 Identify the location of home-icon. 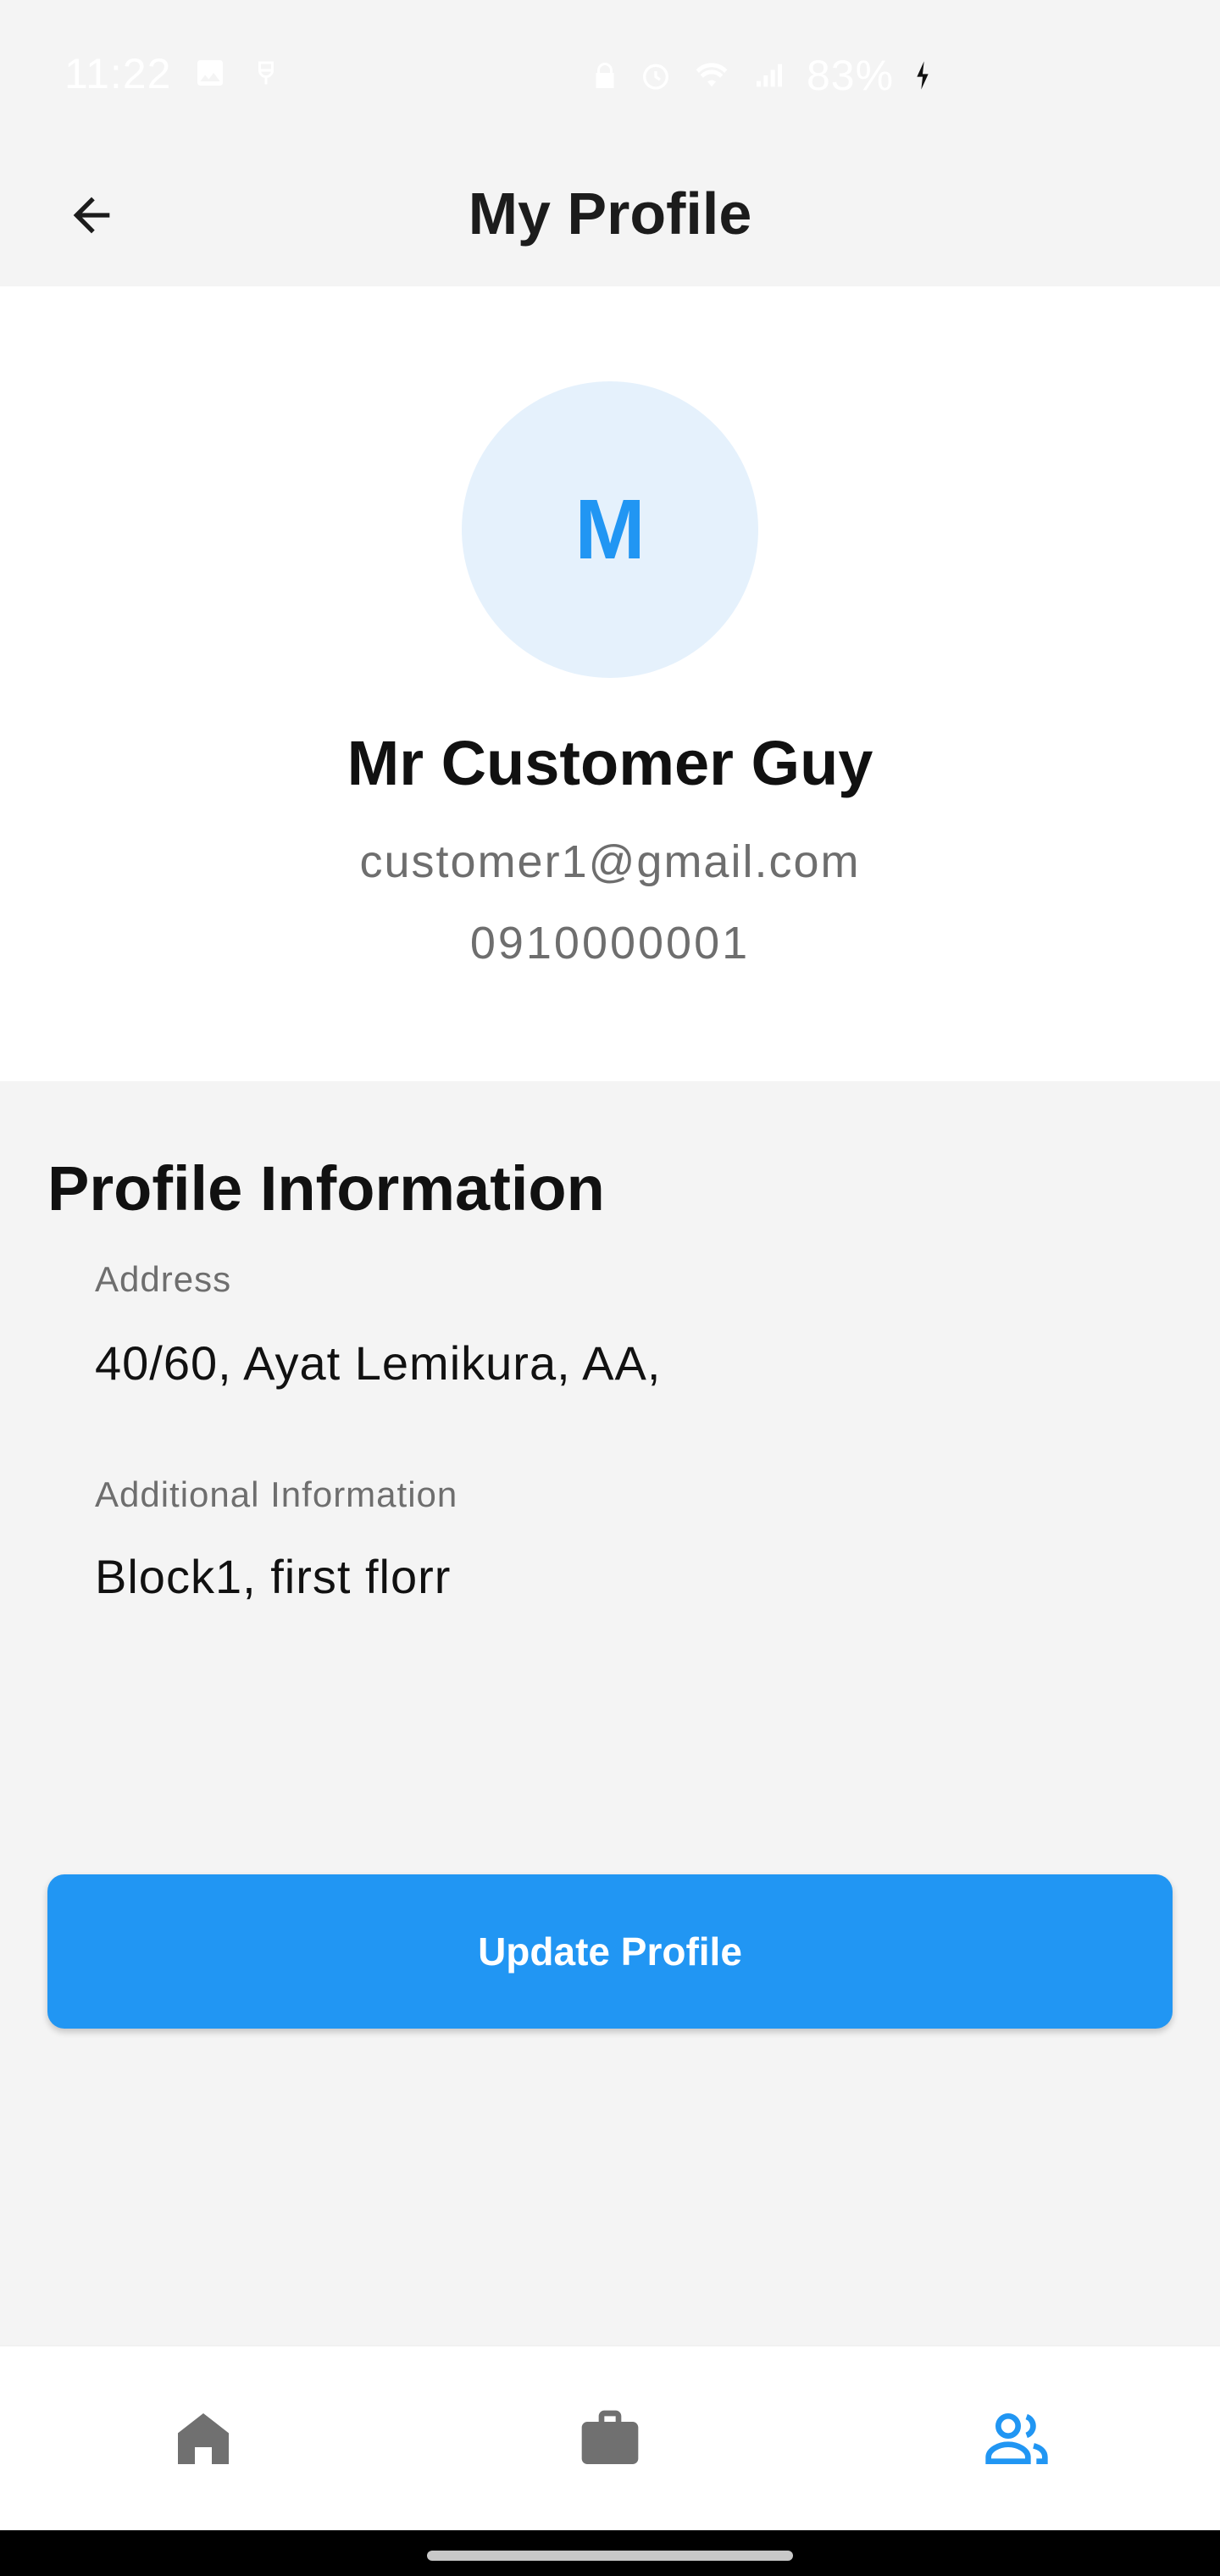
(203, 2438).